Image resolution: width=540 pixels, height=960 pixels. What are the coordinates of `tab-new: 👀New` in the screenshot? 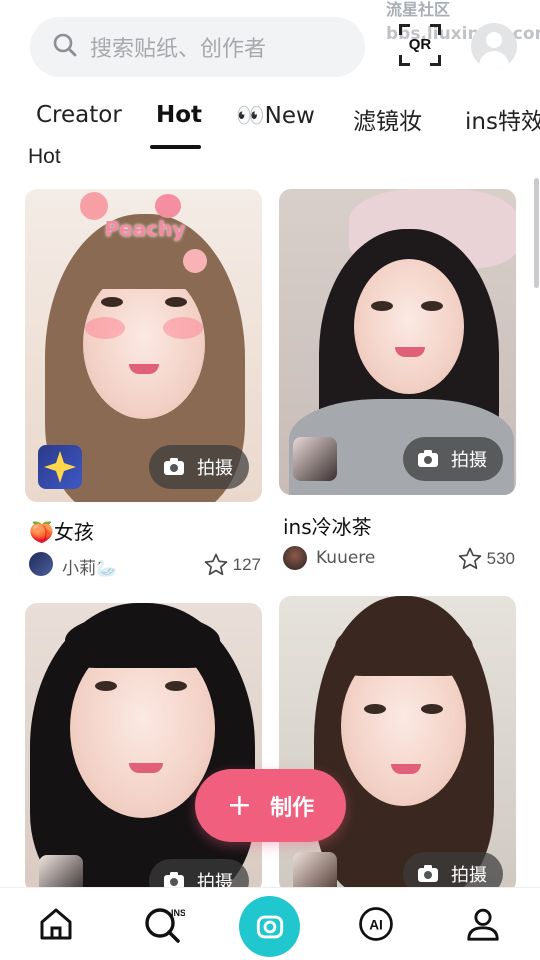 It's located at (275, 115).